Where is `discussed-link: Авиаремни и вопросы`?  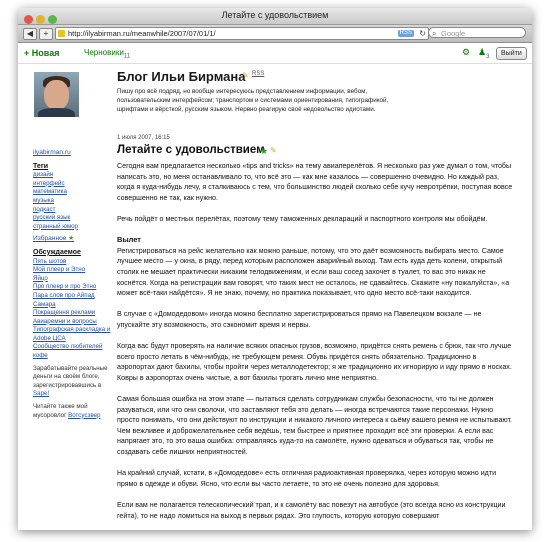
discussed-link: Авиаремни и вопросы is located at coordinates (72, 322).